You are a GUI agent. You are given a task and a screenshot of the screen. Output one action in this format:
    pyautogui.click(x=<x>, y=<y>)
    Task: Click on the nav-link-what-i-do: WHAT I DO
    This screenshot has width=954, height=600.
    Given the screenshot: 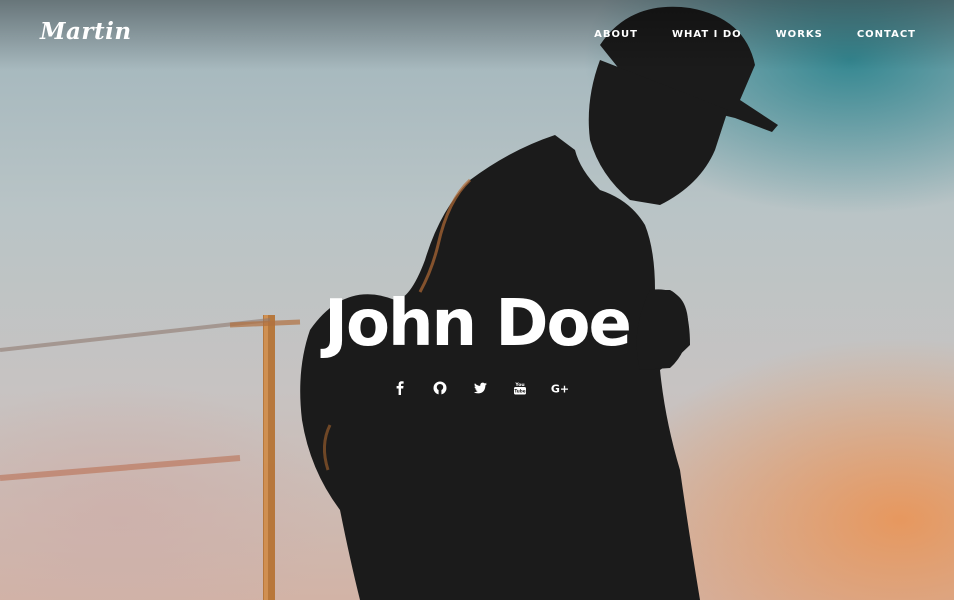 What is the action you would take?
    pyautogui.click(x=707, y=35)
    